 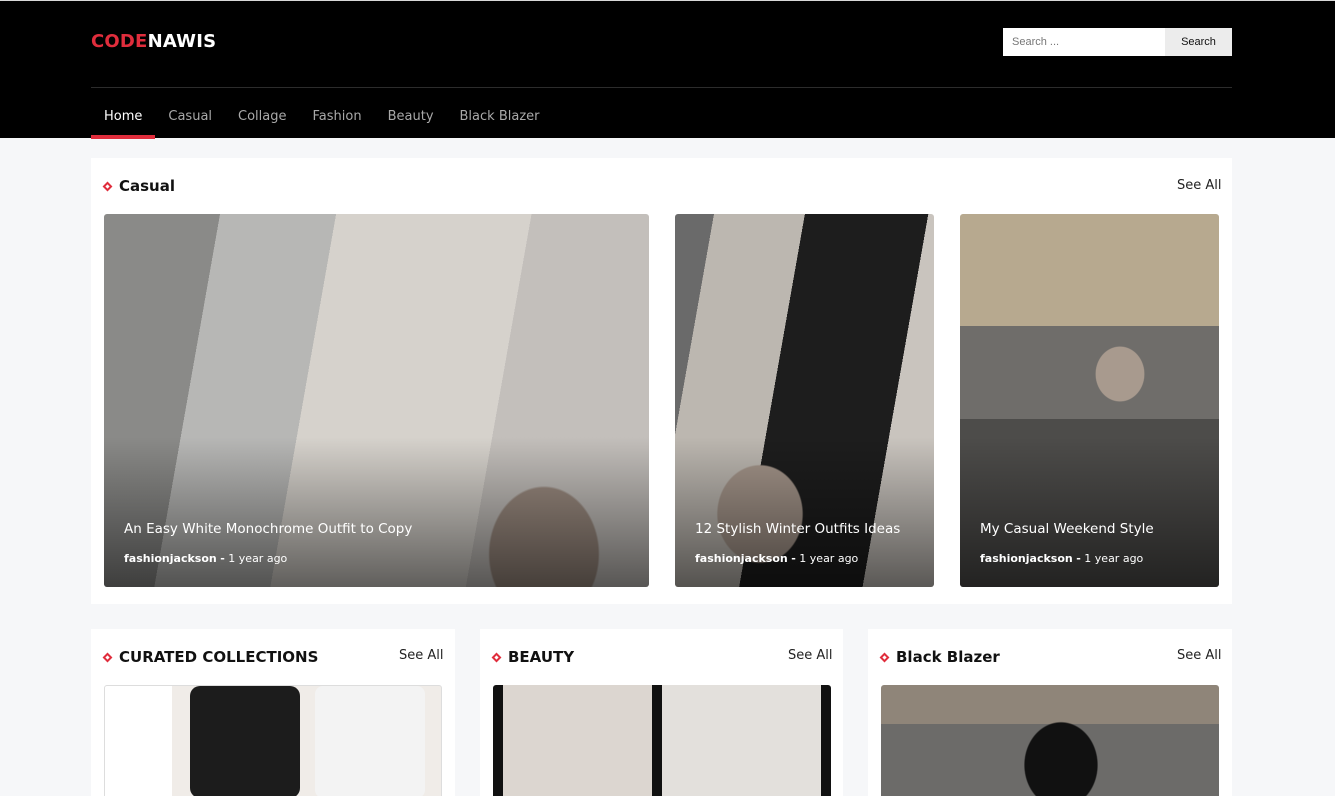 I want to click on site-logo: CODENAWIS, so click(x=153, y=41).